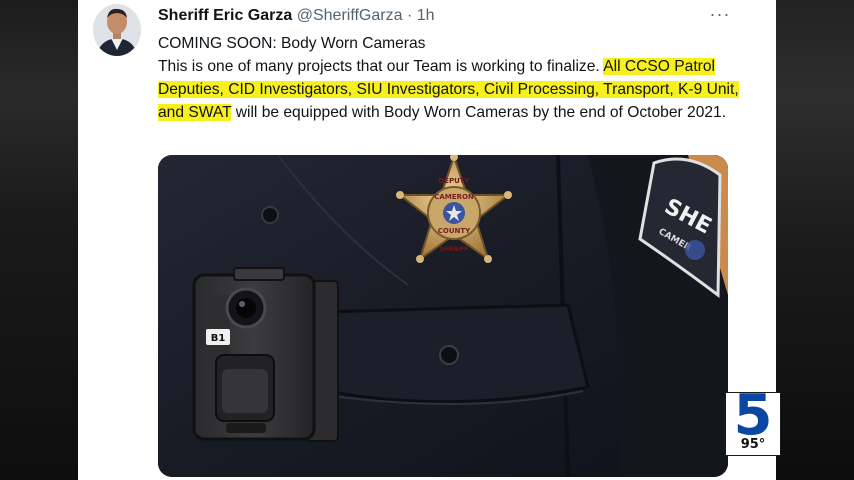 The height and width of the screenshot is (480, 854). Describe the element at coordinates (218, 338) in the screenshot. I see `camera-label: B1` at that location.